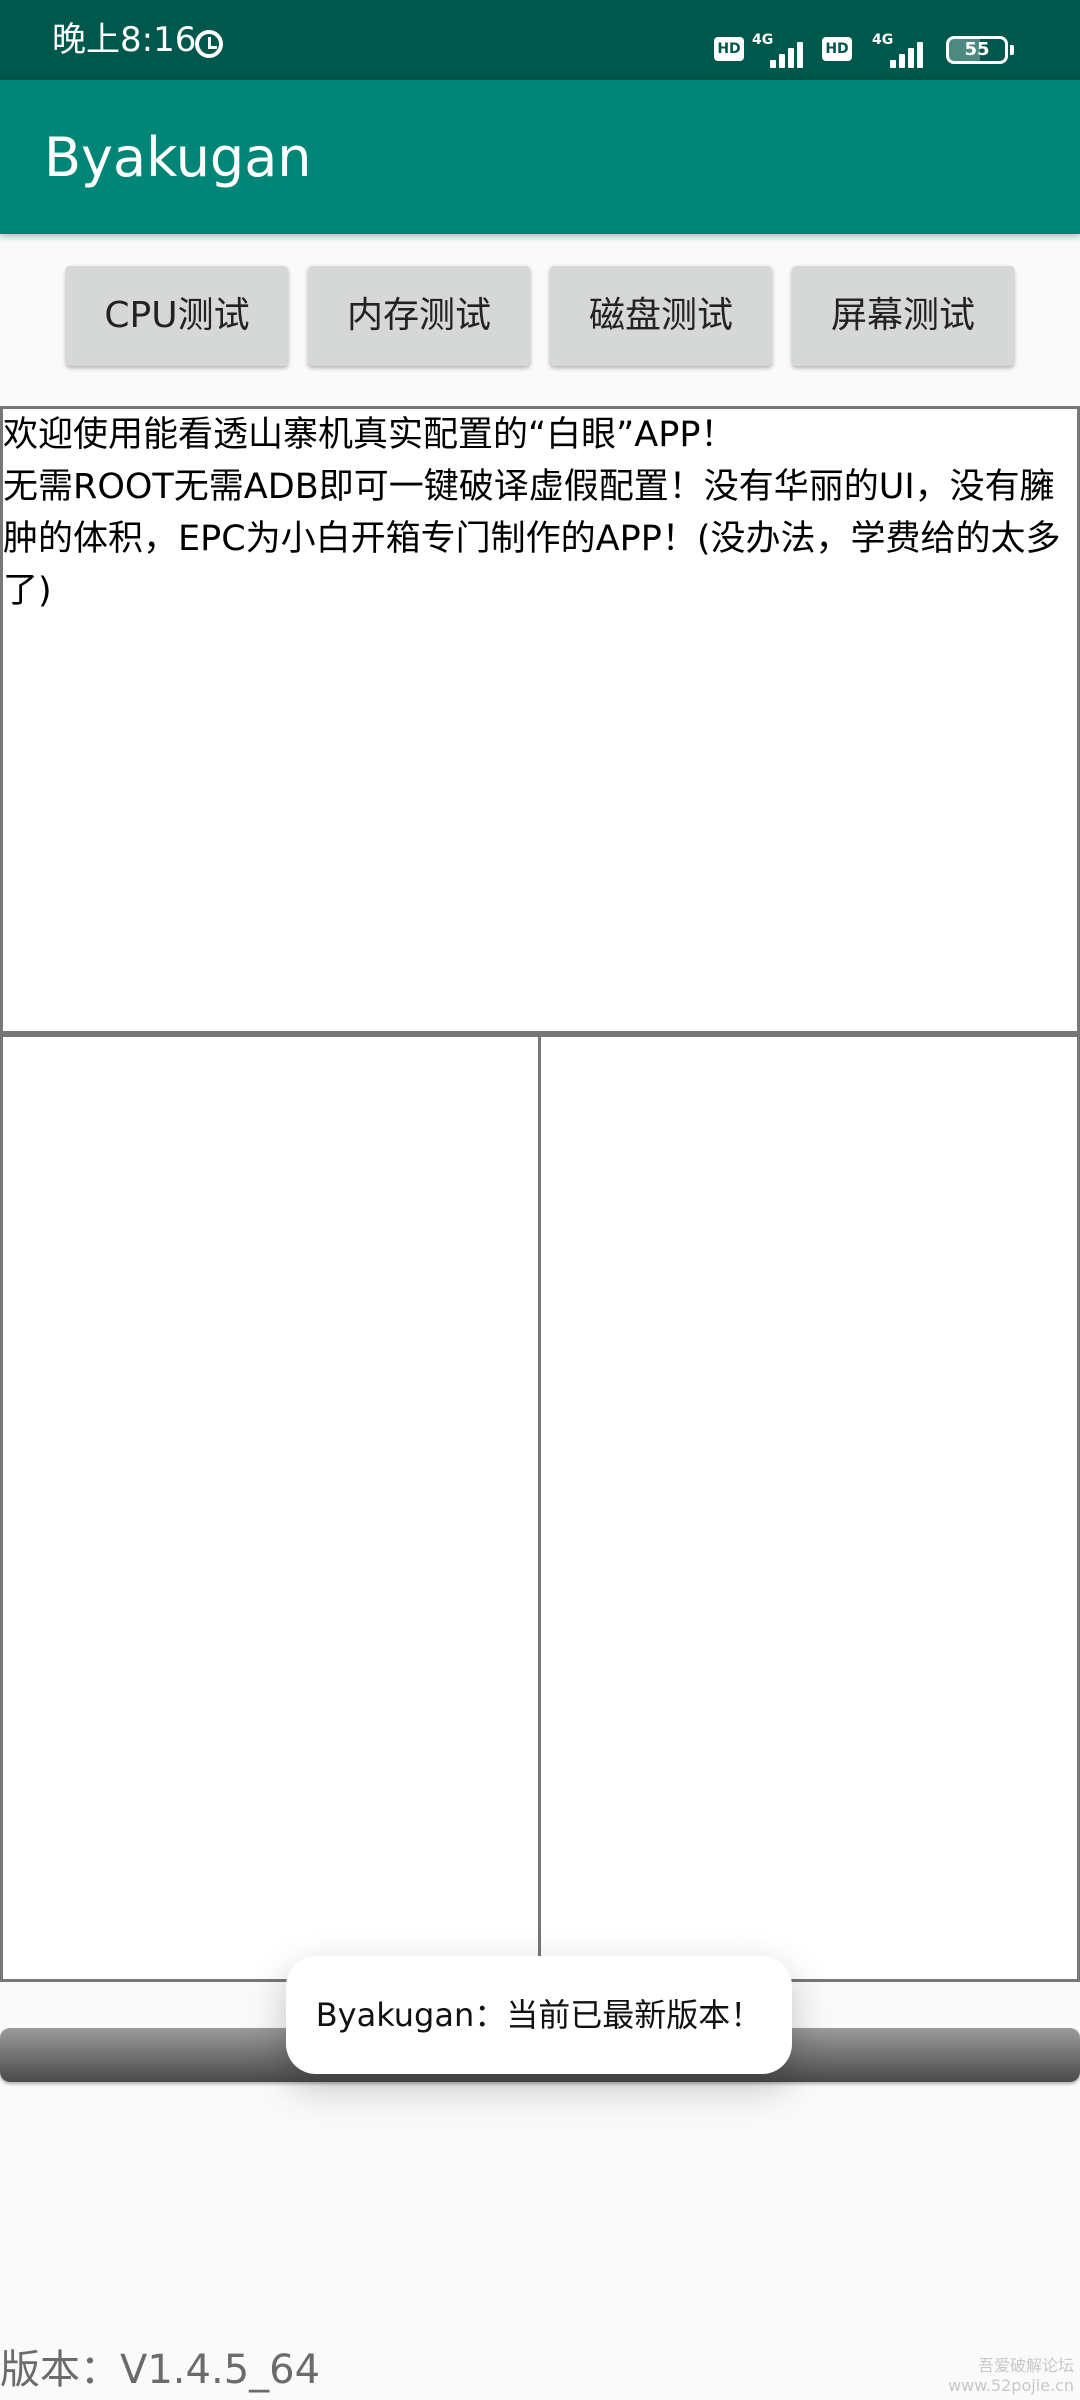 This screenshot has width=1080, height=2400. I want to click on battery-level-text: 55, so click(977, 49).